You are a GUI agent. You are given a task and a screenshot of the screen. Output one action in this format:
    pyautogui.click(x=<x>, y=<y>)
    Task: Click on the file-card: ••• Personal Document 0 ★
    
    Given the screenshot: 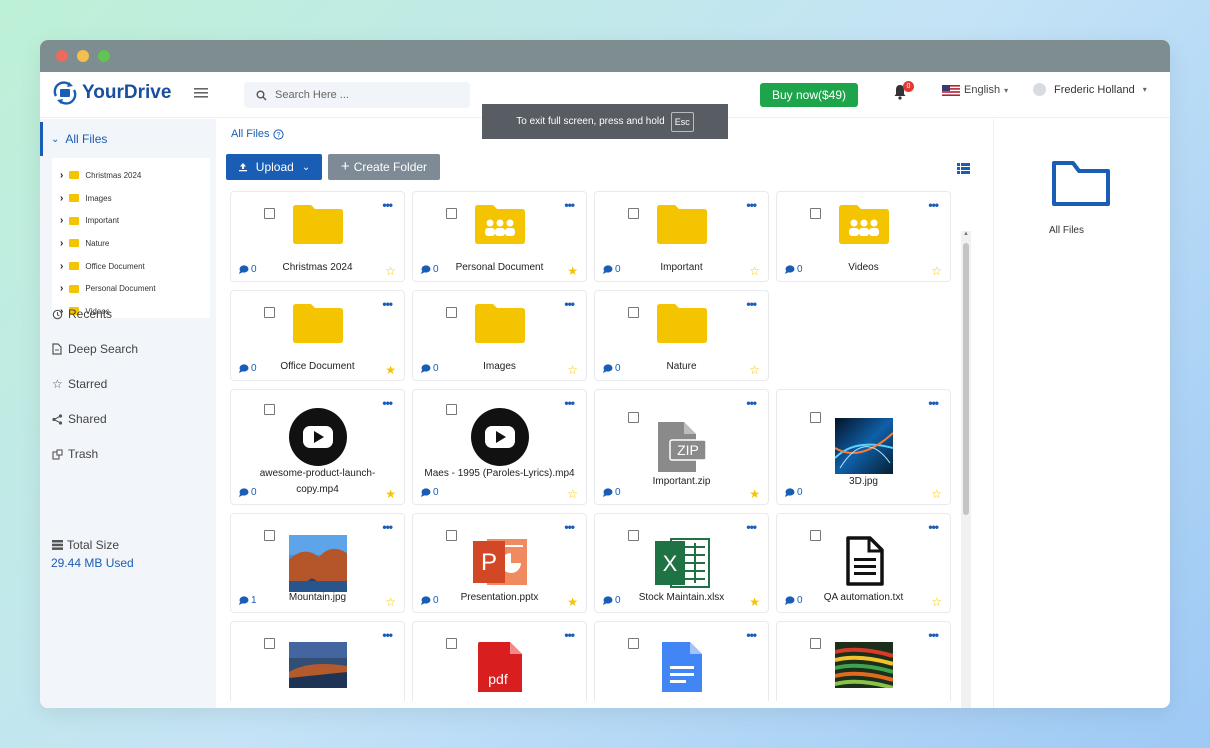 What is the action you would take?
    pyautogui.click(x=499, y=236)
    